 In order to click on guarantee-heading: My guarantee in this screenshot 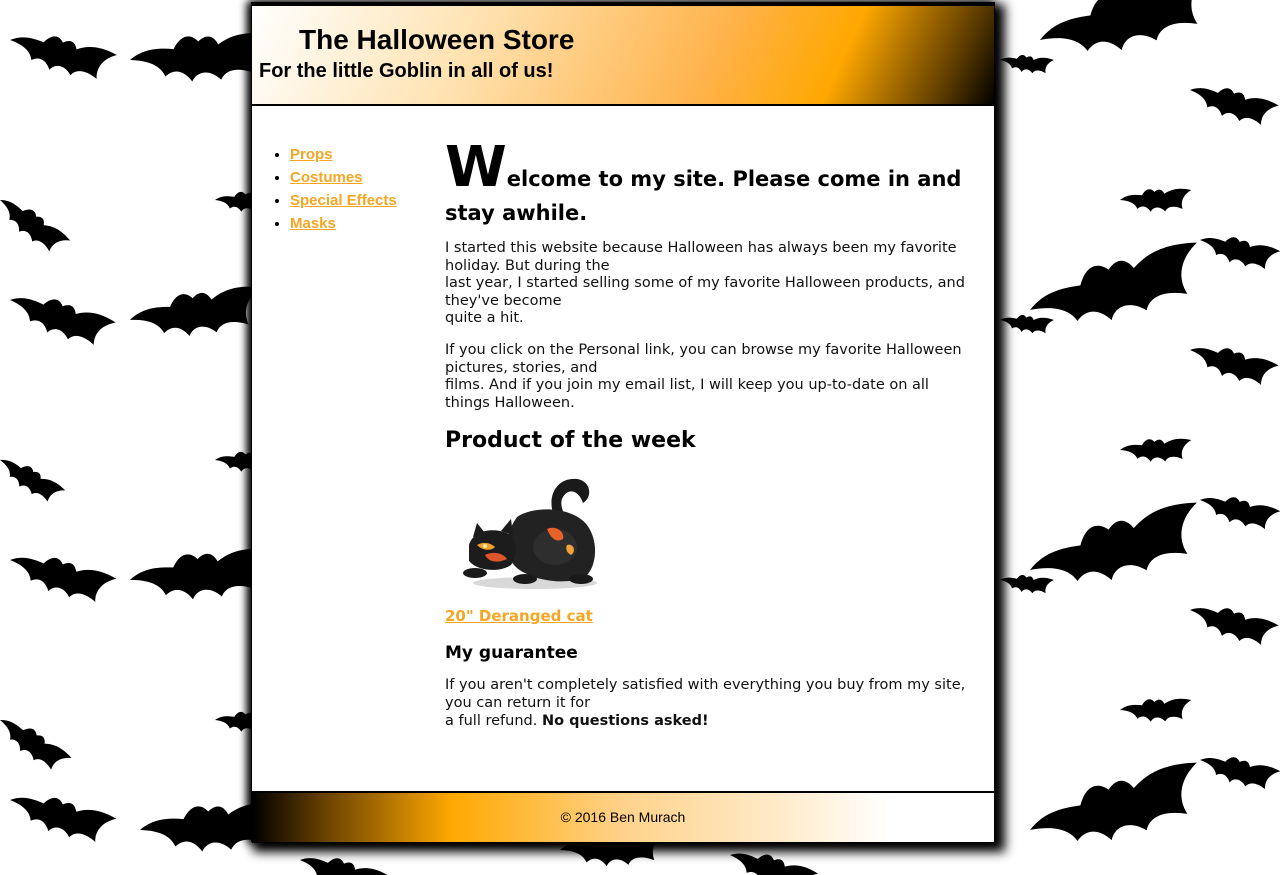, I will do `click(511, 653)`.